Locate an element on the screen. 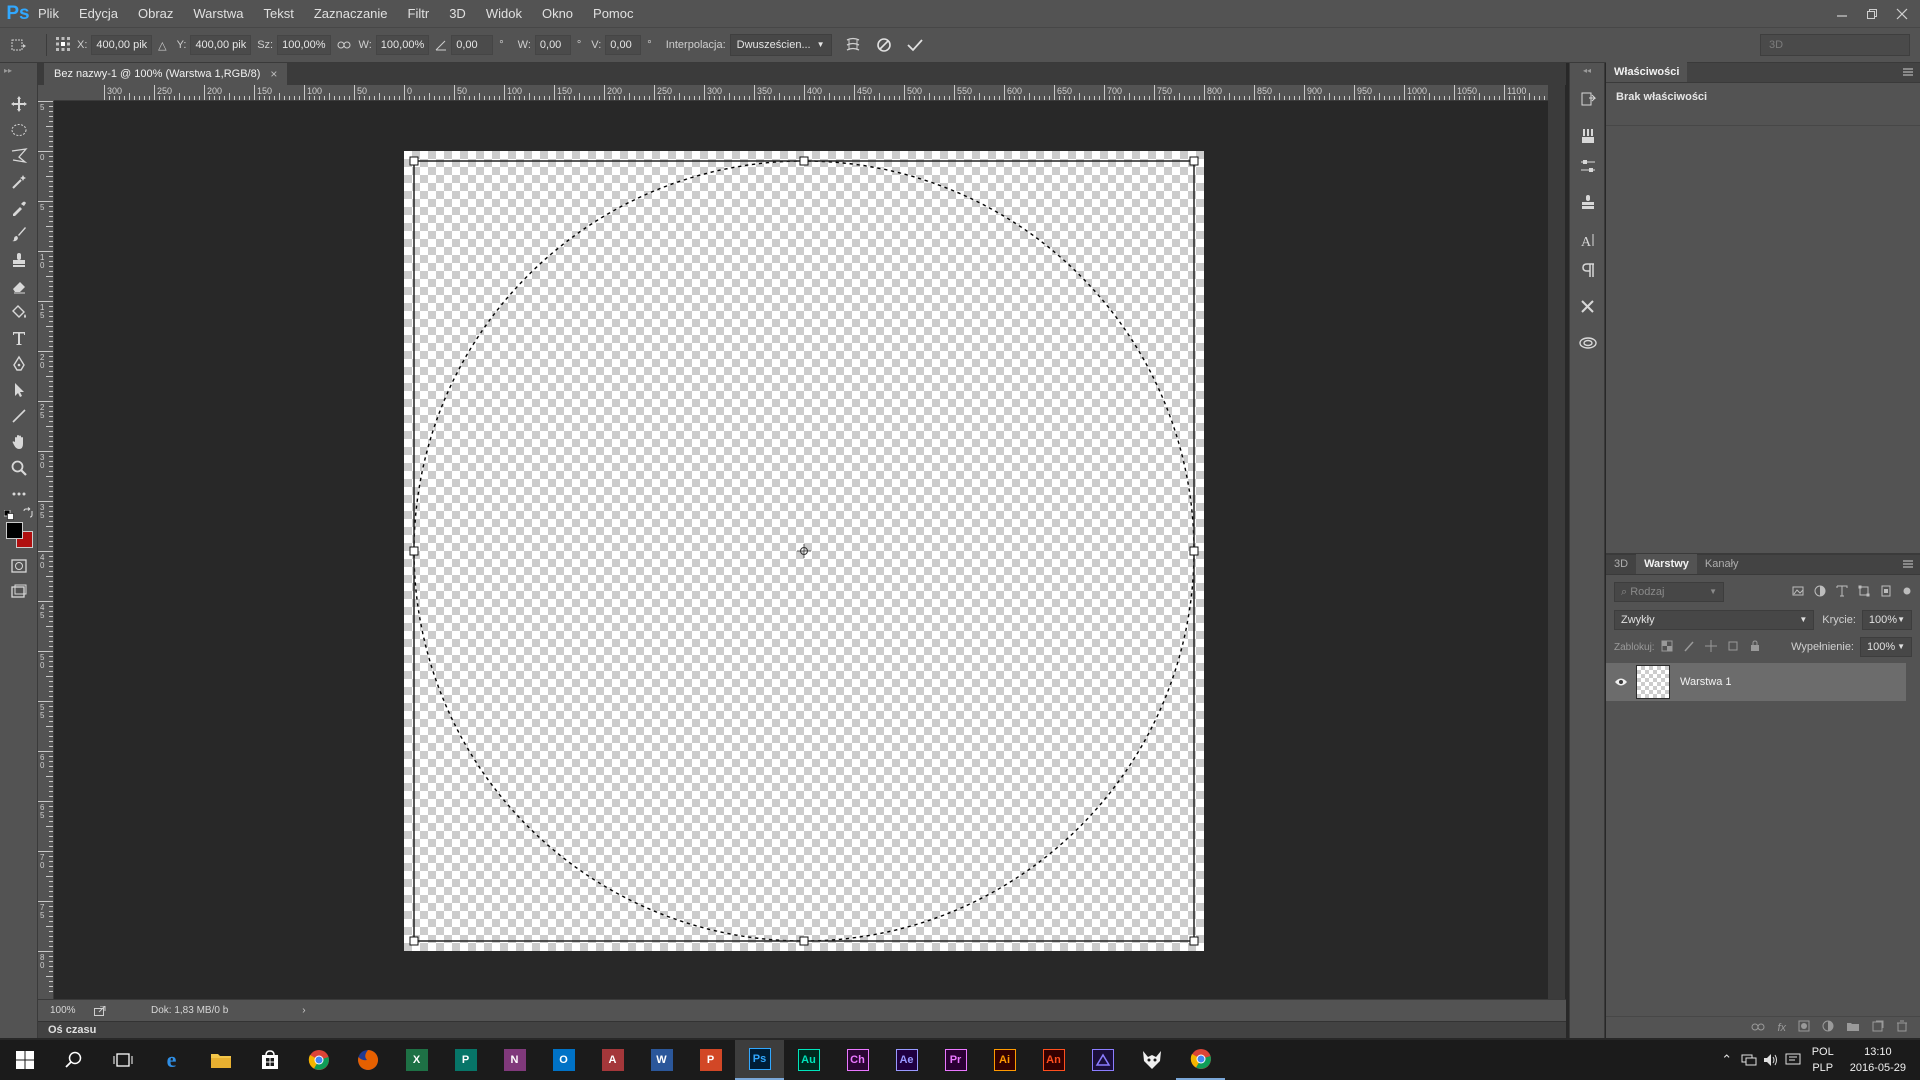 The width and height of the screenshot is (1920, 1080). angle-field: 0,00 is located at coordinates (472, 45).